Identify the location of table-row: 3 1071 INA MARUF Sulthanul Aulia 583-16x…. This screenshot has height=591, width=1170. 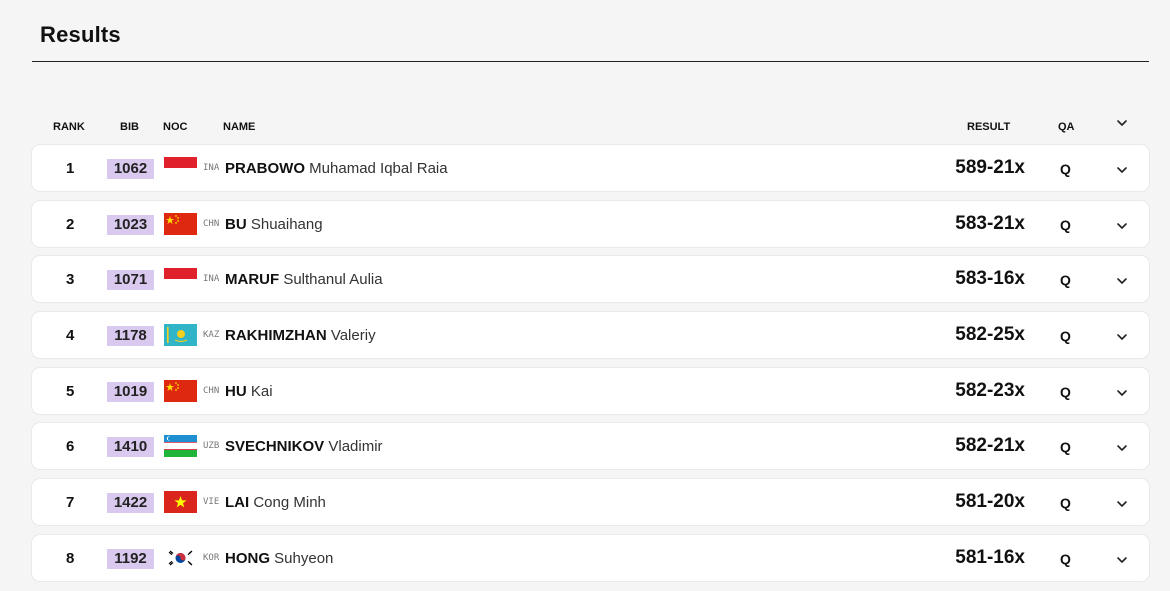
(590, 279).